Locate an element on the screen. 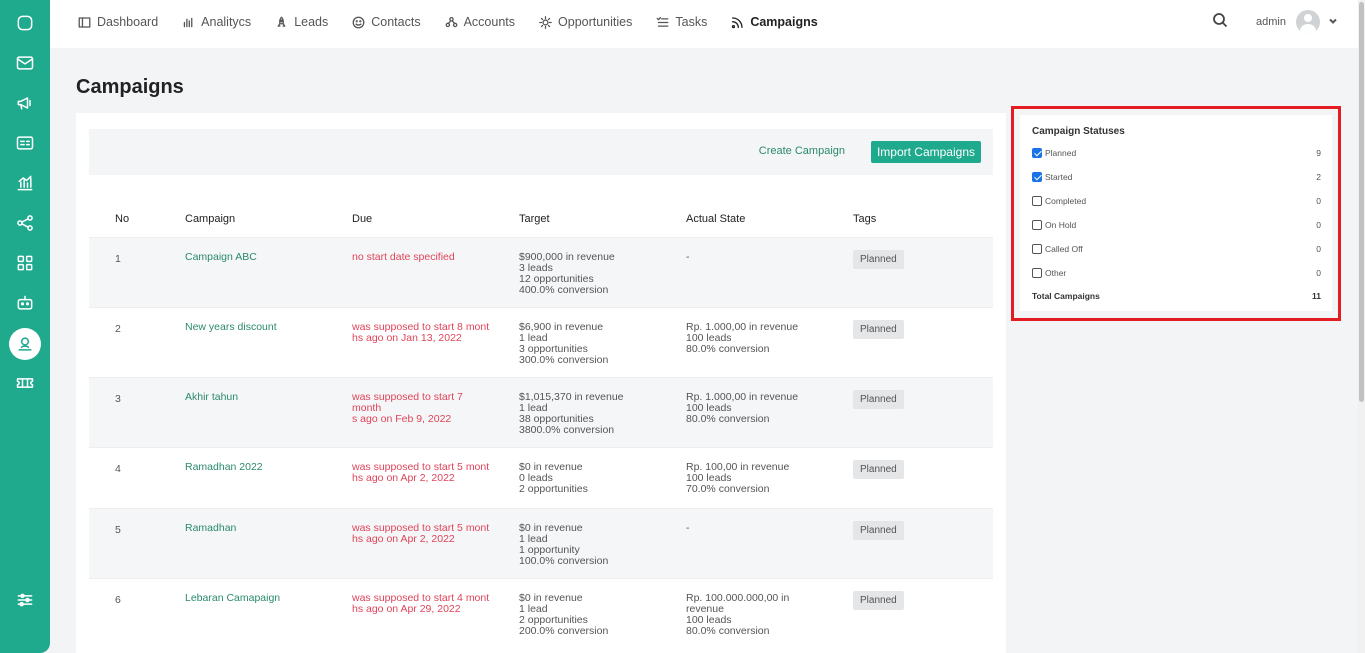  cell-campaign: Ramadhan is located at coordinates (242, 543).